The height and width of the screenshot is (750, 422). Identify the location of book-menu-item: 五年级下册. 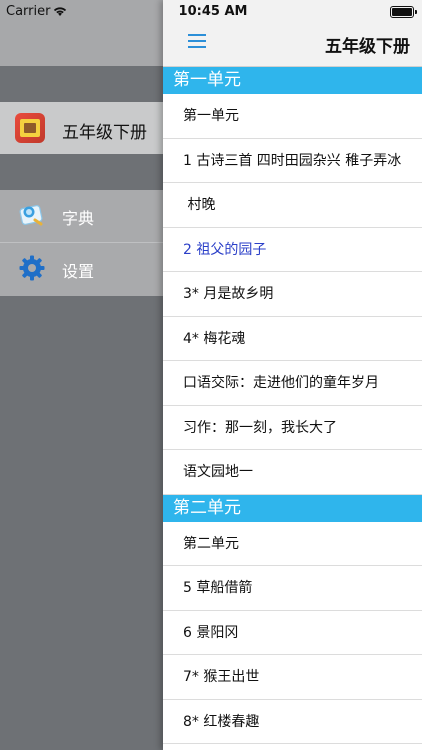
(82, 128).